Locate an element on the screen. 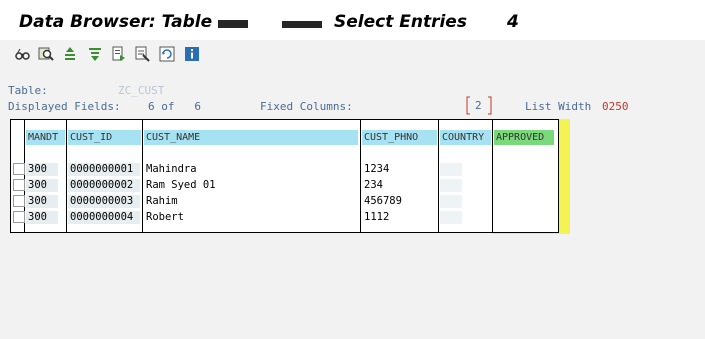  title-bar: Data Browser: Table Select Entries 4 is located at coordinates (352, 20).